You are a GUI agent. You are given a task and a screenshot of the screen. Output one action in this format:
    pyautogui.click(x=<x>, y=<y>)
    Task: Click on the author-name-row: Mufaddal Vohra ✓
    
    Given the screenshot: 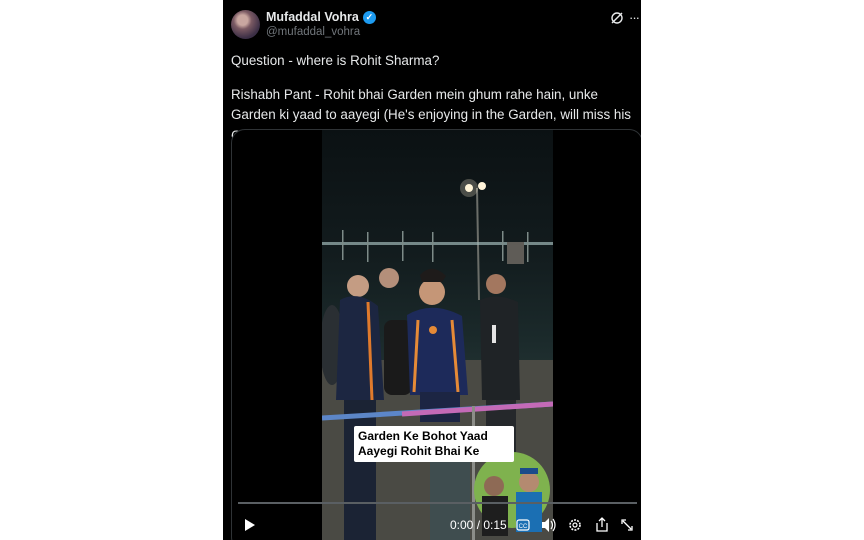 What is the action you would take?
    pyautogui.click(x=321, y=17)
    